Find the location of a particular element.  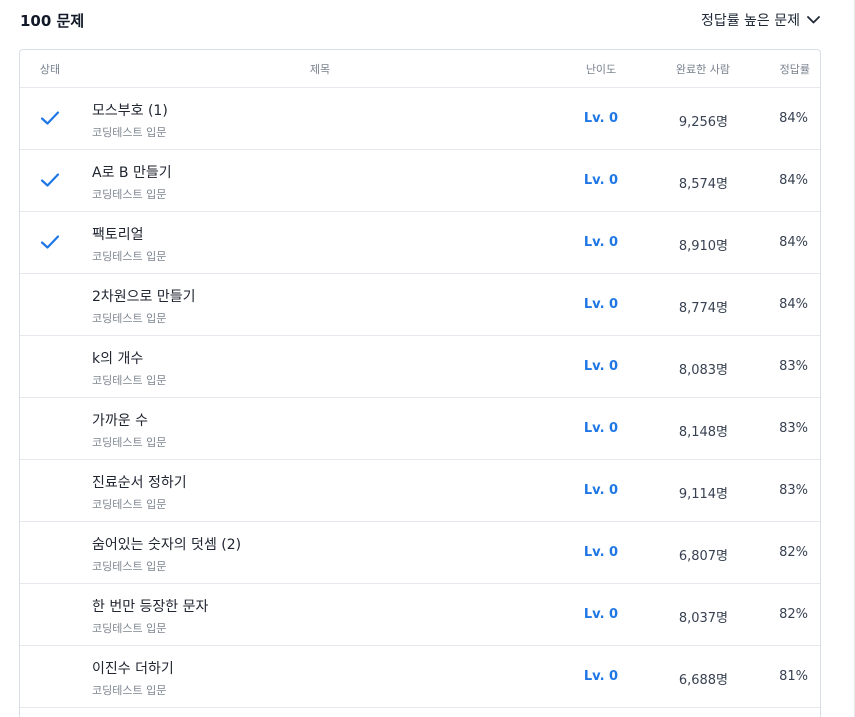

correct-rate: 81% is located at coordinates (793, 676).